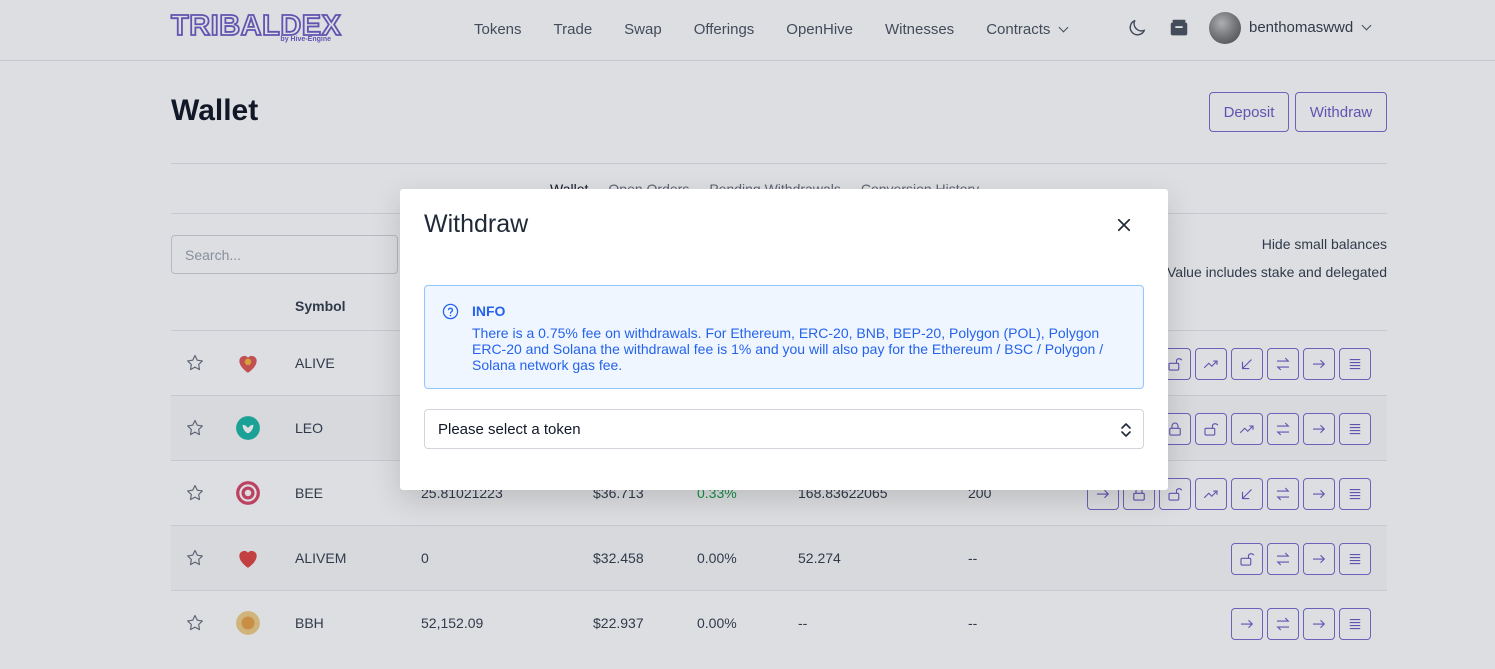 This screenshot has width=1495, height=669. Describe the element at coordinates (784, 429) in the screenshot. I see `token-select: Please select a token` at that location.